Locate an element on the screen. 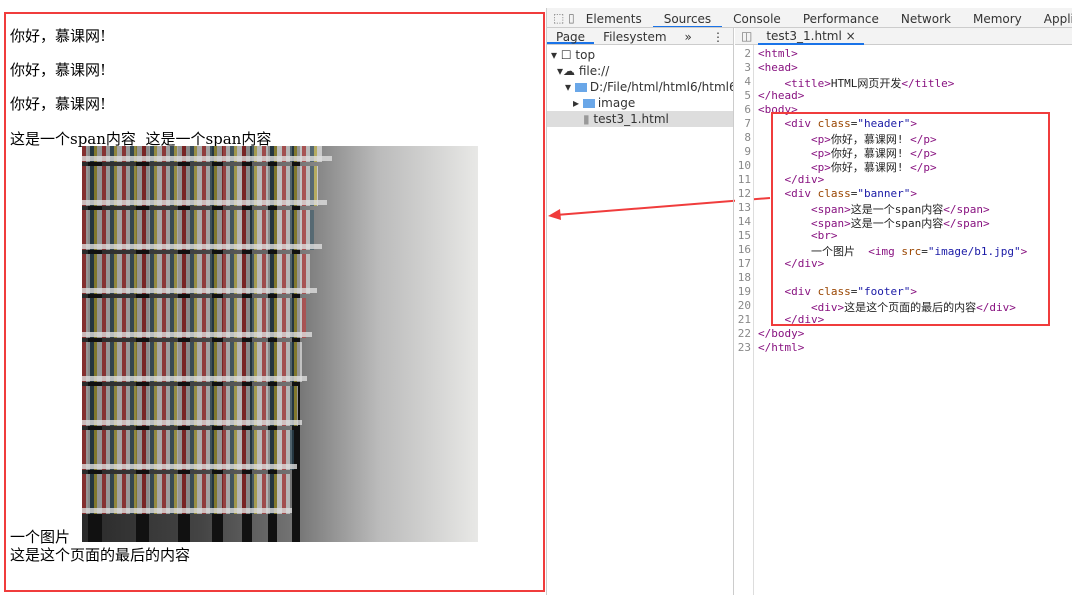 The height and width of the screenshot is (595, 1072). code-token: </head> is located at coordinates (781, 95).